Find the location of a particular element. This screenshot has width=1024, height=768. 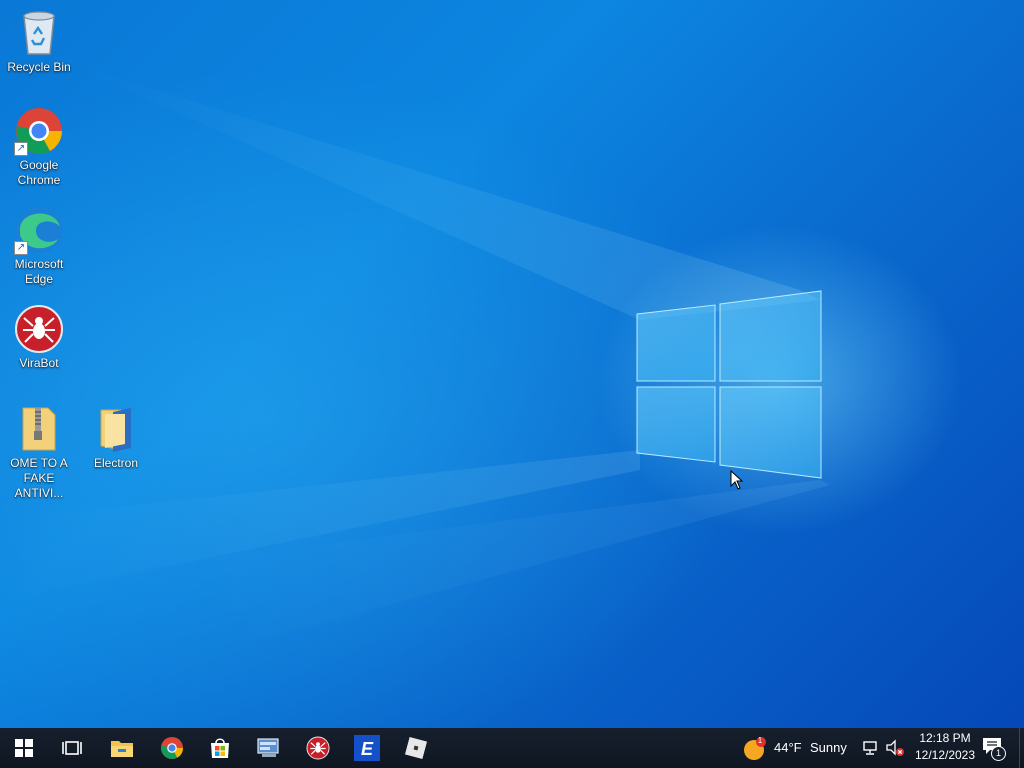

microsoft-store-icon is located at coordinates (220, 748).